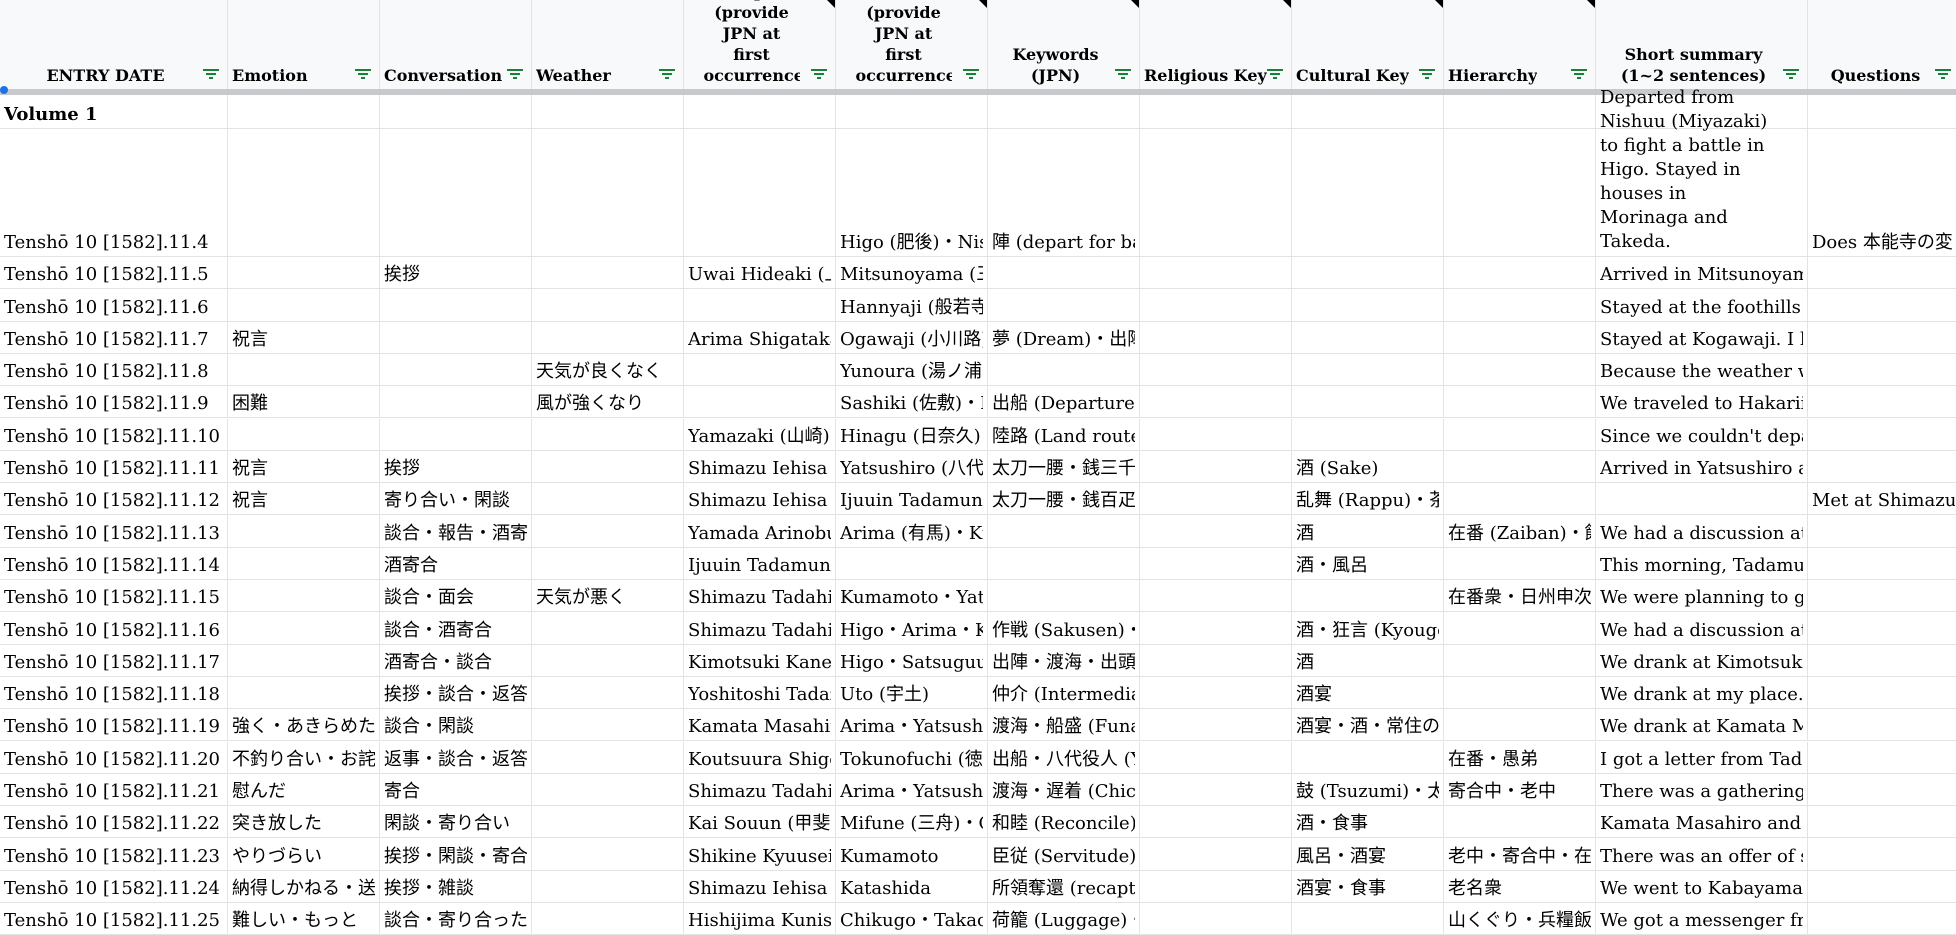  What do you see at coordinates (456, 725) in the screenshot?
I see `cell-conversation: 談合・閑談` at bounding box center [456, 725].